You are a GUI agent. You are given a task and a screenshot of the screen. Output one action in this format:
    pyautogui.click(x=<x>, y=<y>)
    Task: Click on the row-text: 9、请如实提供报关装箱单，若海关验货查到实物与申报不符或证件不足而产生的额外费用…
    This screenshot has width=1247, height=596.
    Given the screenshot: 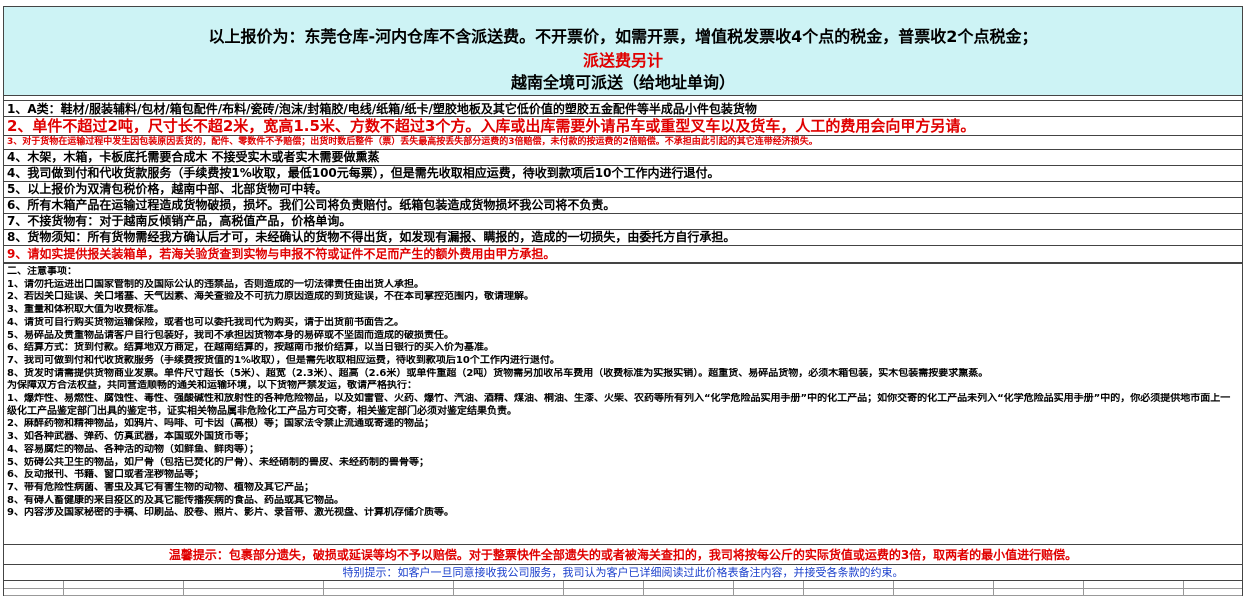 What is the action you would take?
    pyautogui.click(x=281, y=254)
    